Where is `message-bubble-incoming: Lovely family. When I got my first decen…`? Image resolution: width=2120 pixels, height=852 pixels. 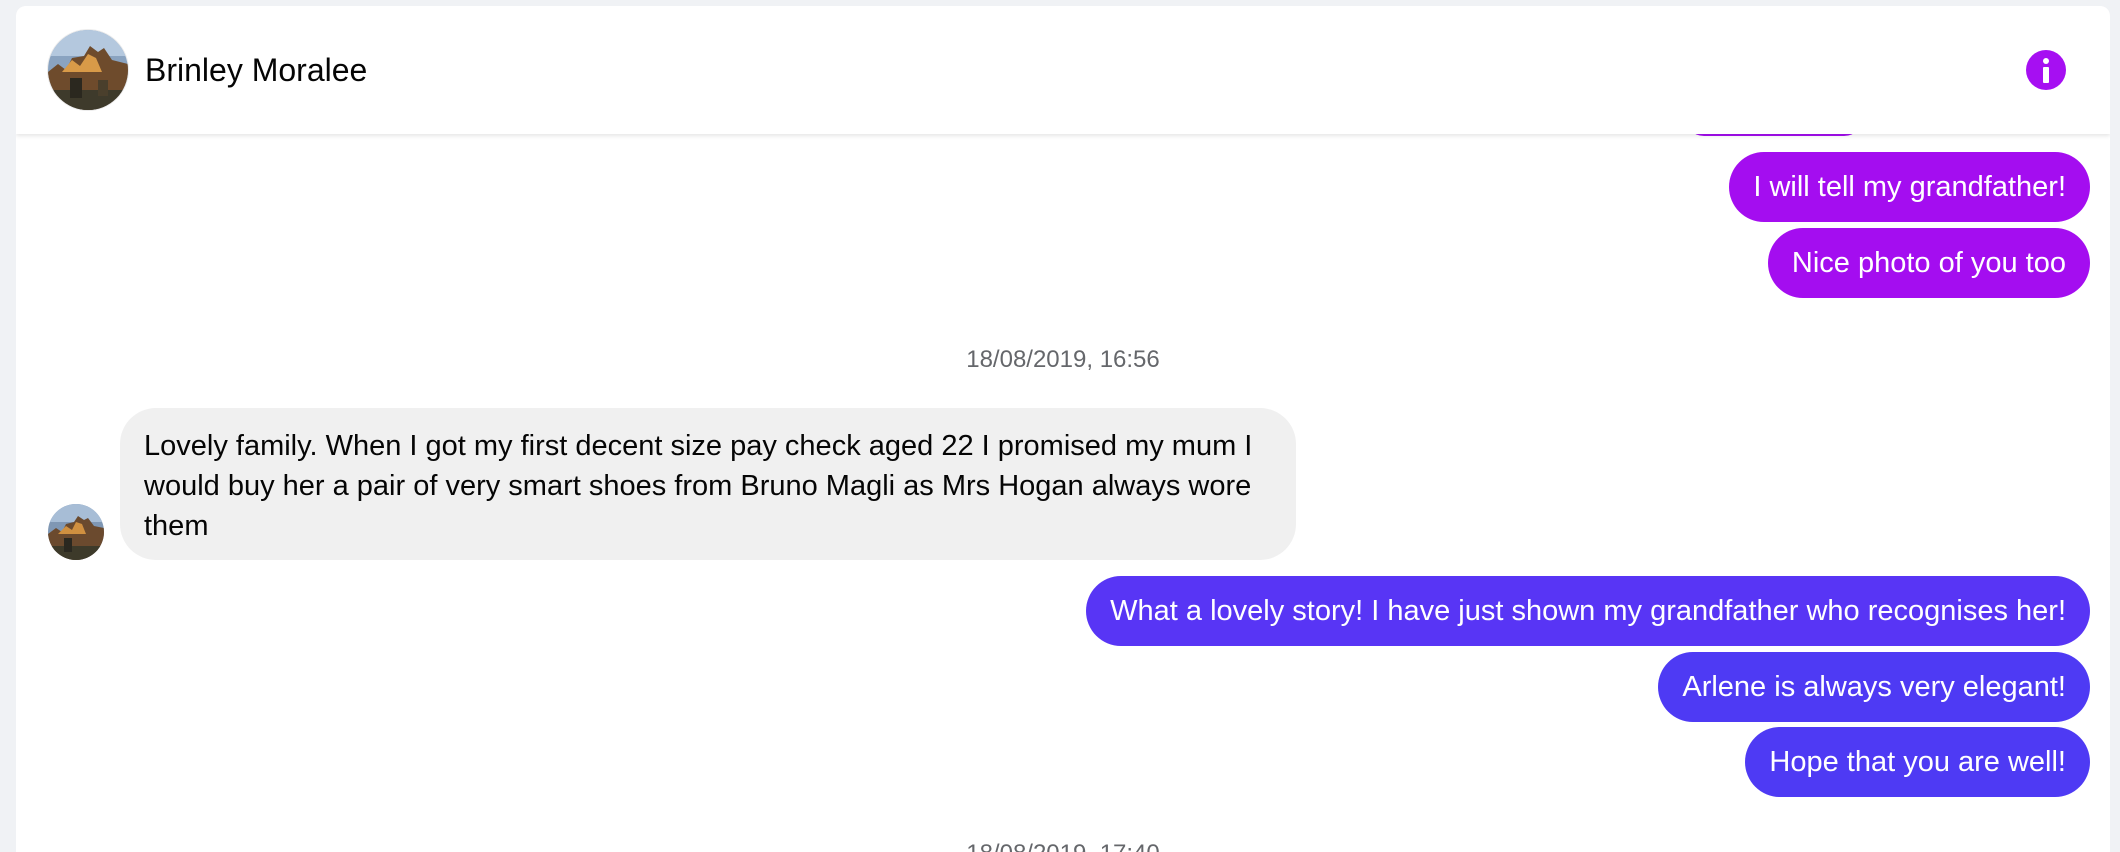
message-bubble-incoming: Lovely family. When I got my first decen… is located at coordinates (708, 484).